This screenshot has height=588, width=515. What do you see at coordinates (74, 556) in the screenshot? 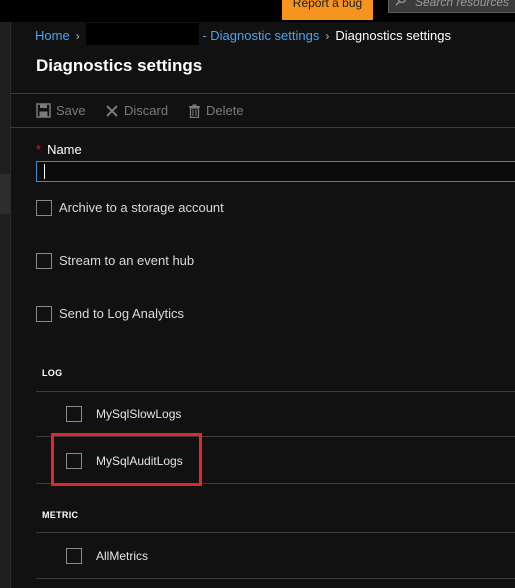
I see `allmetrics-checkbox` at bounding box center [74, 556].